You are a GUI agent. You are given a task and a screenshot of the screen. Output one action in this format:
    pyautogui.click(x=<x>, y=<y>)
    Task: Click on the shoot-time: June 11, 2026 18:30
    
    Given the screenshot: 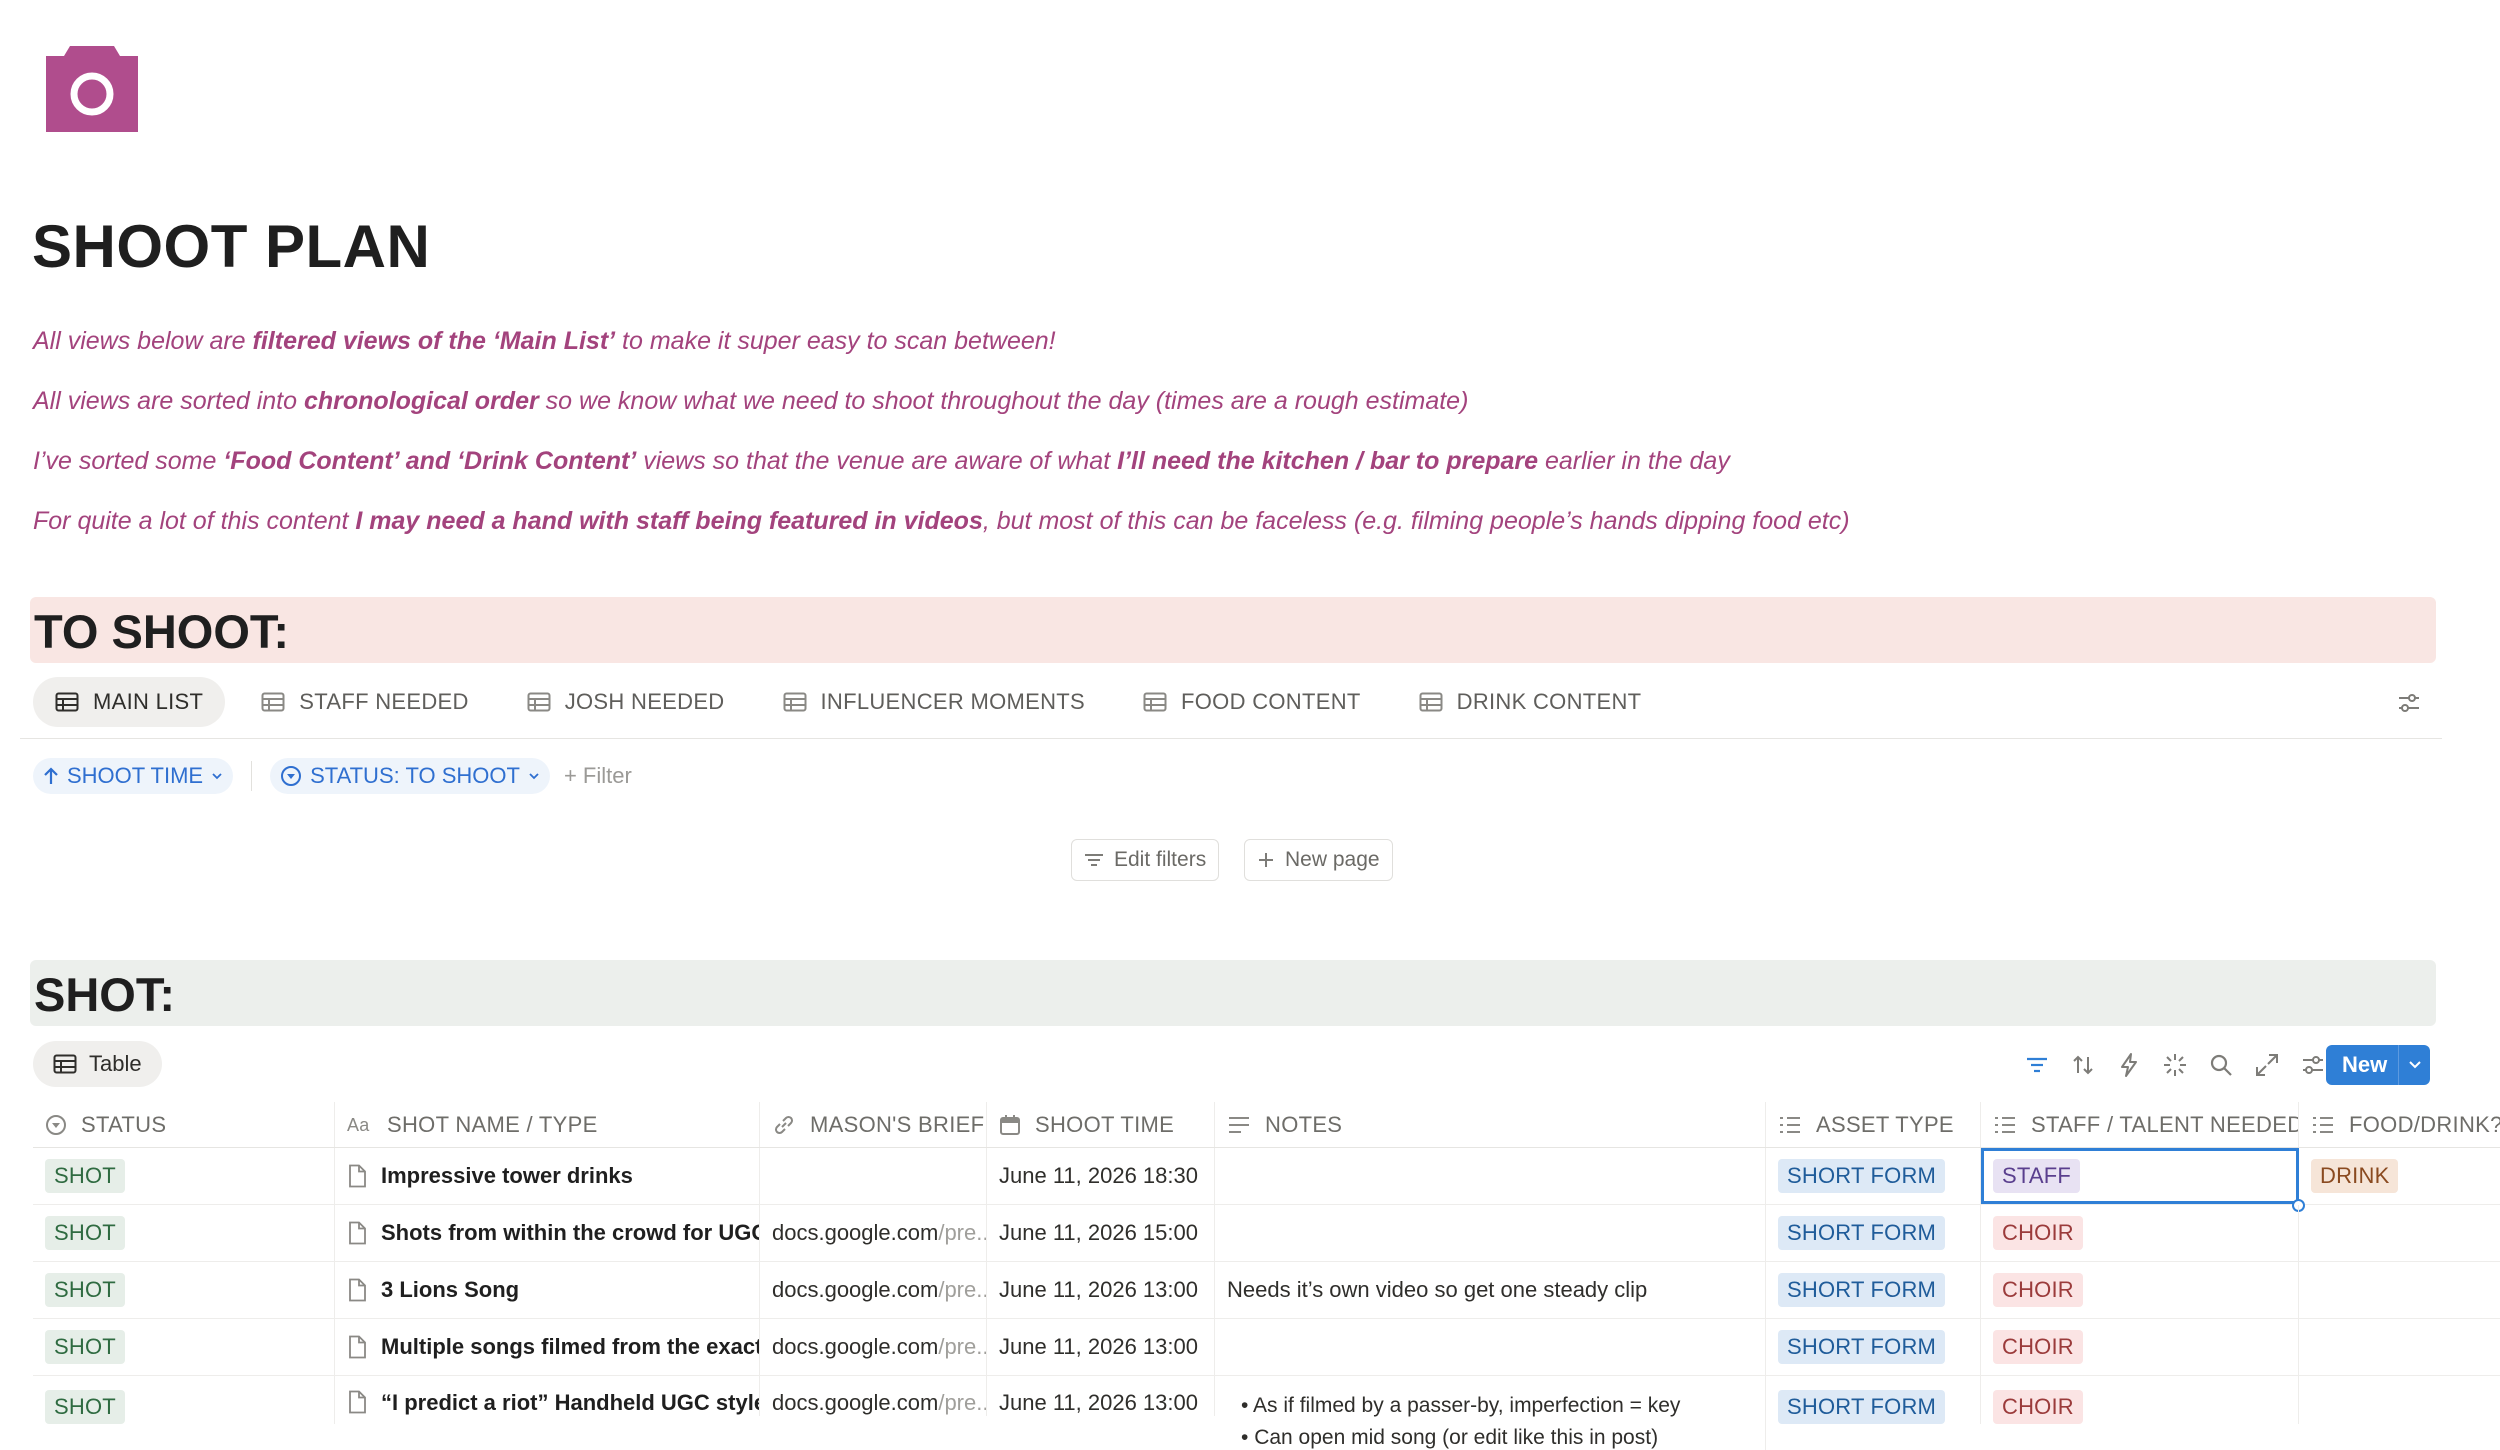 What is the action you would take?
    pyautogui.click(x=1098, y=1175)
    